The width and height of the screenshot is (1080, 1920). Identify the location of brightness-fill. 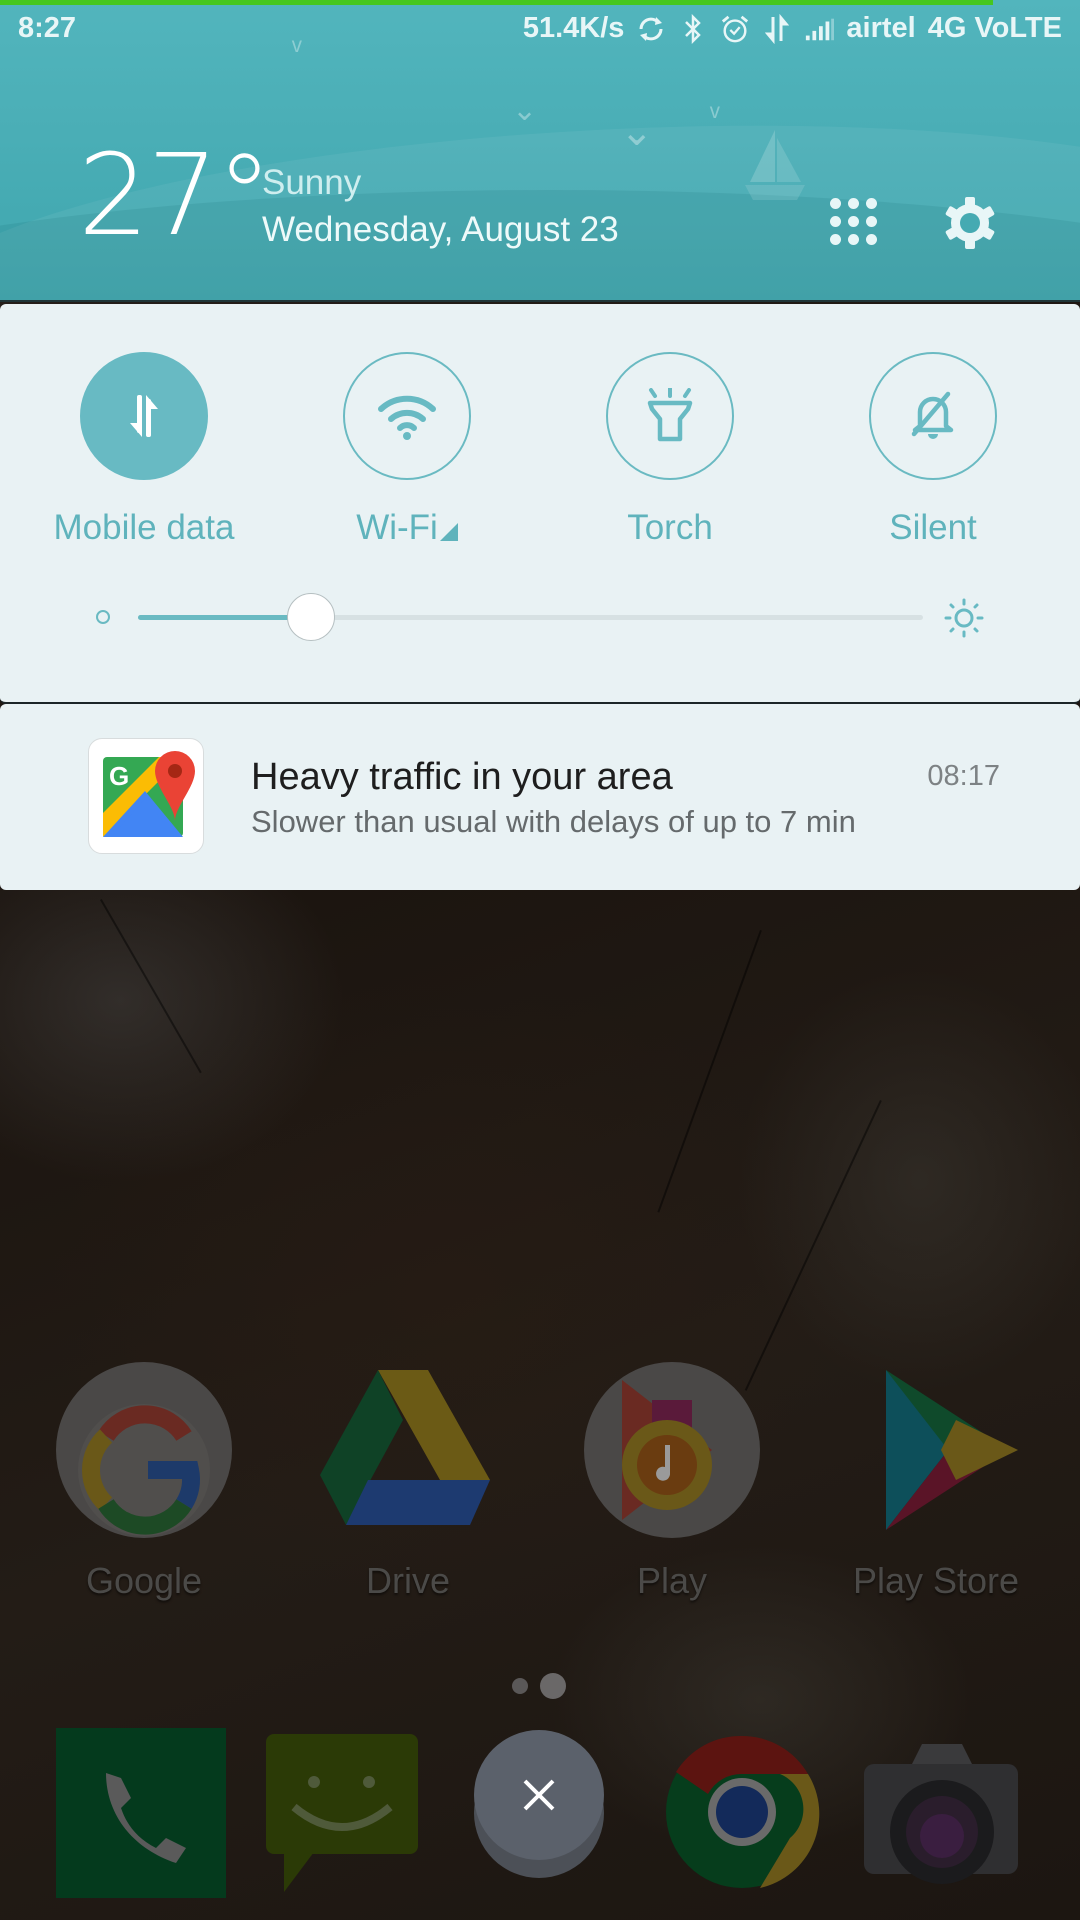
(224, 617).